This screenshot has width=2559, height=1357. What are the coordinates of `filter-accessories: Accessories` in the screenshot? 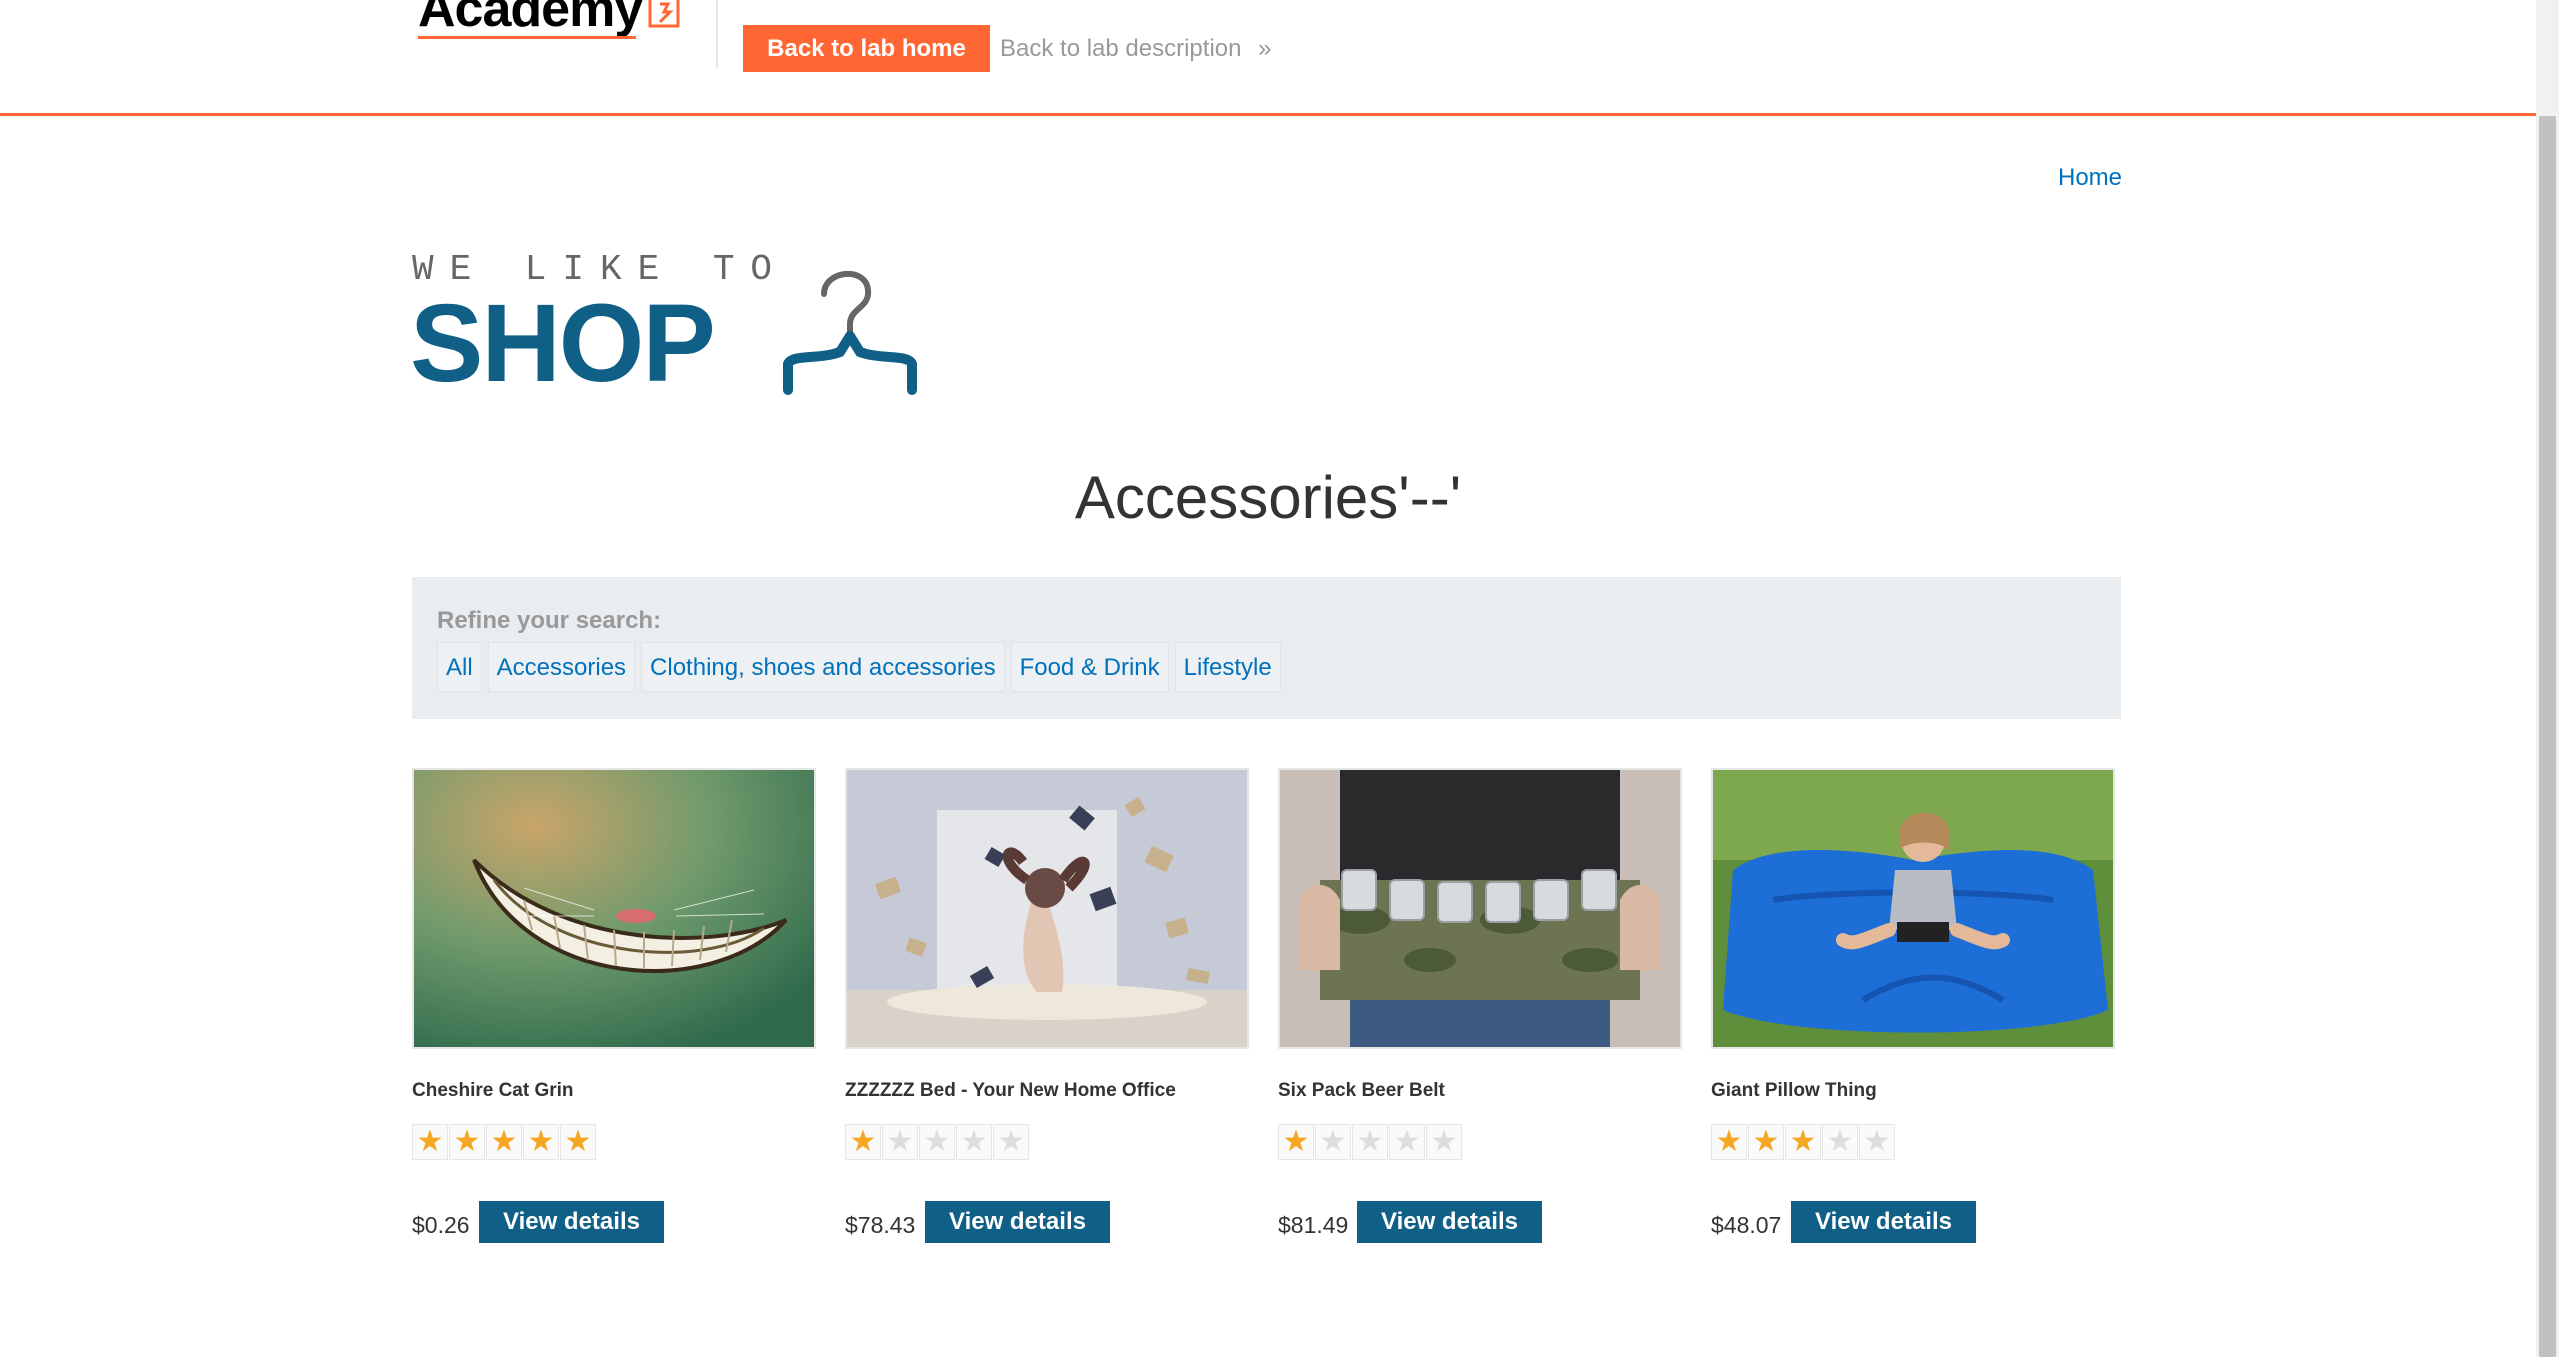 It's located at (561, 667).